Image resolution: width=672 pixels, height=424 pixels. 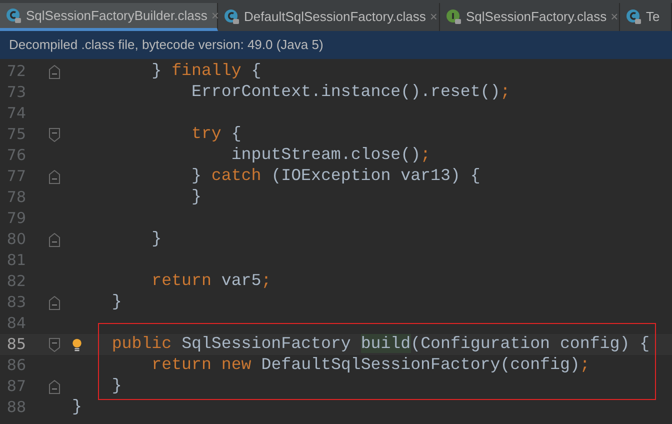 What do you see at coordinates (16, 197) in the screenshot?
I see `line-number: 78` at bounding box center [16, 197].